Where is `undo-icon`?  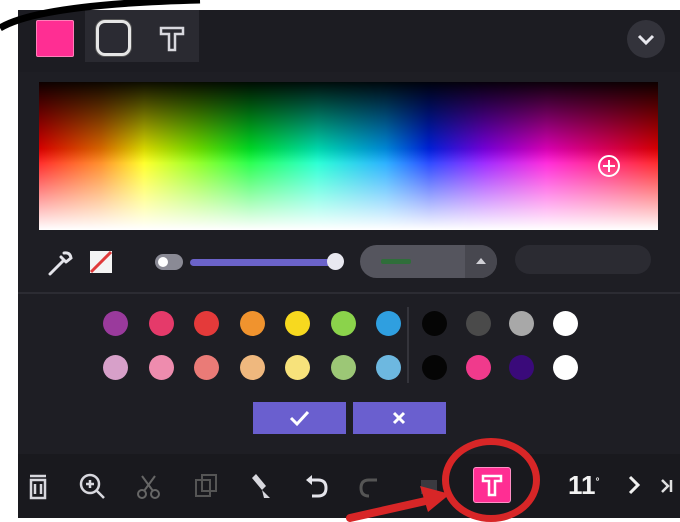
undo-icon is located at coordinates (316, 486).